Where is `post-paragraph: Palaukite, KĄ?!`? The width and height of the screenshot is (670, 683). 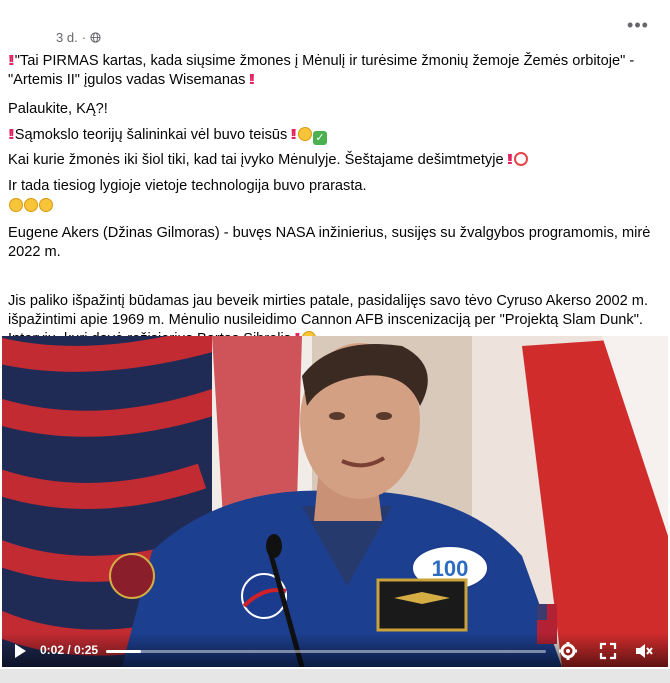 post-paragraph: Palaukite, KĄ?! is located at coordinates (58, 109).